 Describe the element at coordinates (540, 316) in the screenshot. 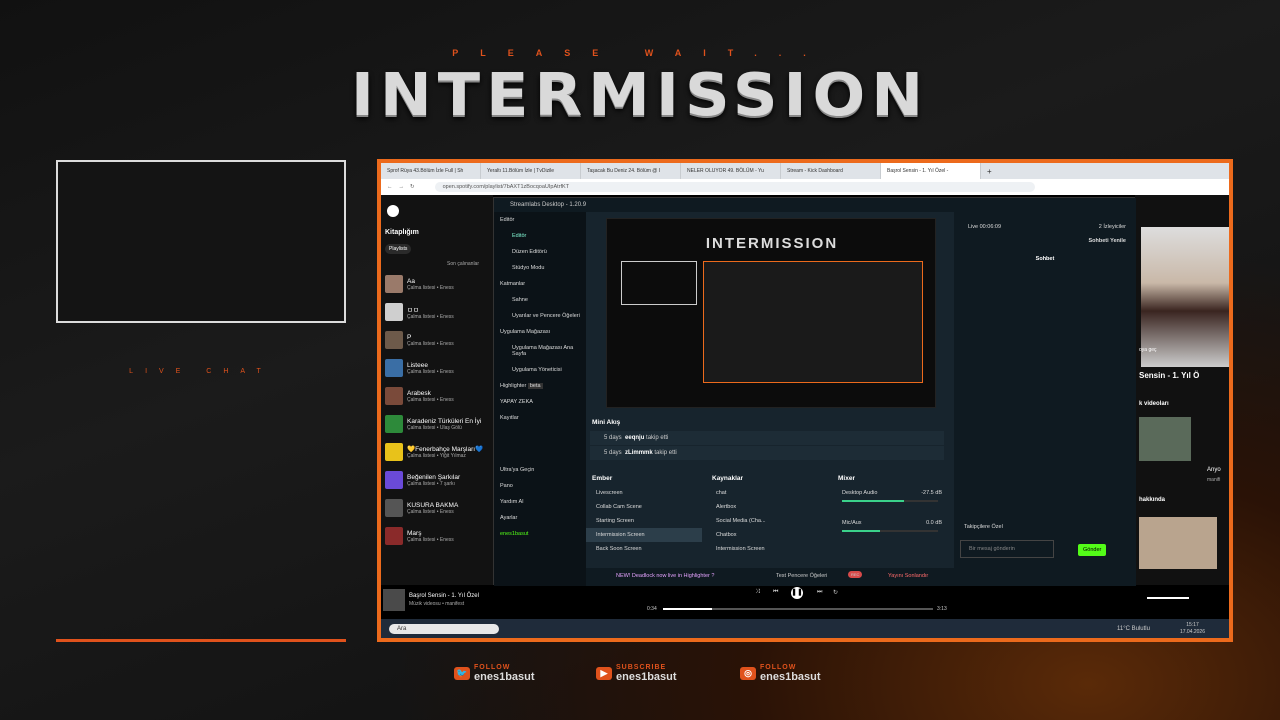

I see `nav-widgets: Uyarılar ve Pencere Öğeleri` at that location.